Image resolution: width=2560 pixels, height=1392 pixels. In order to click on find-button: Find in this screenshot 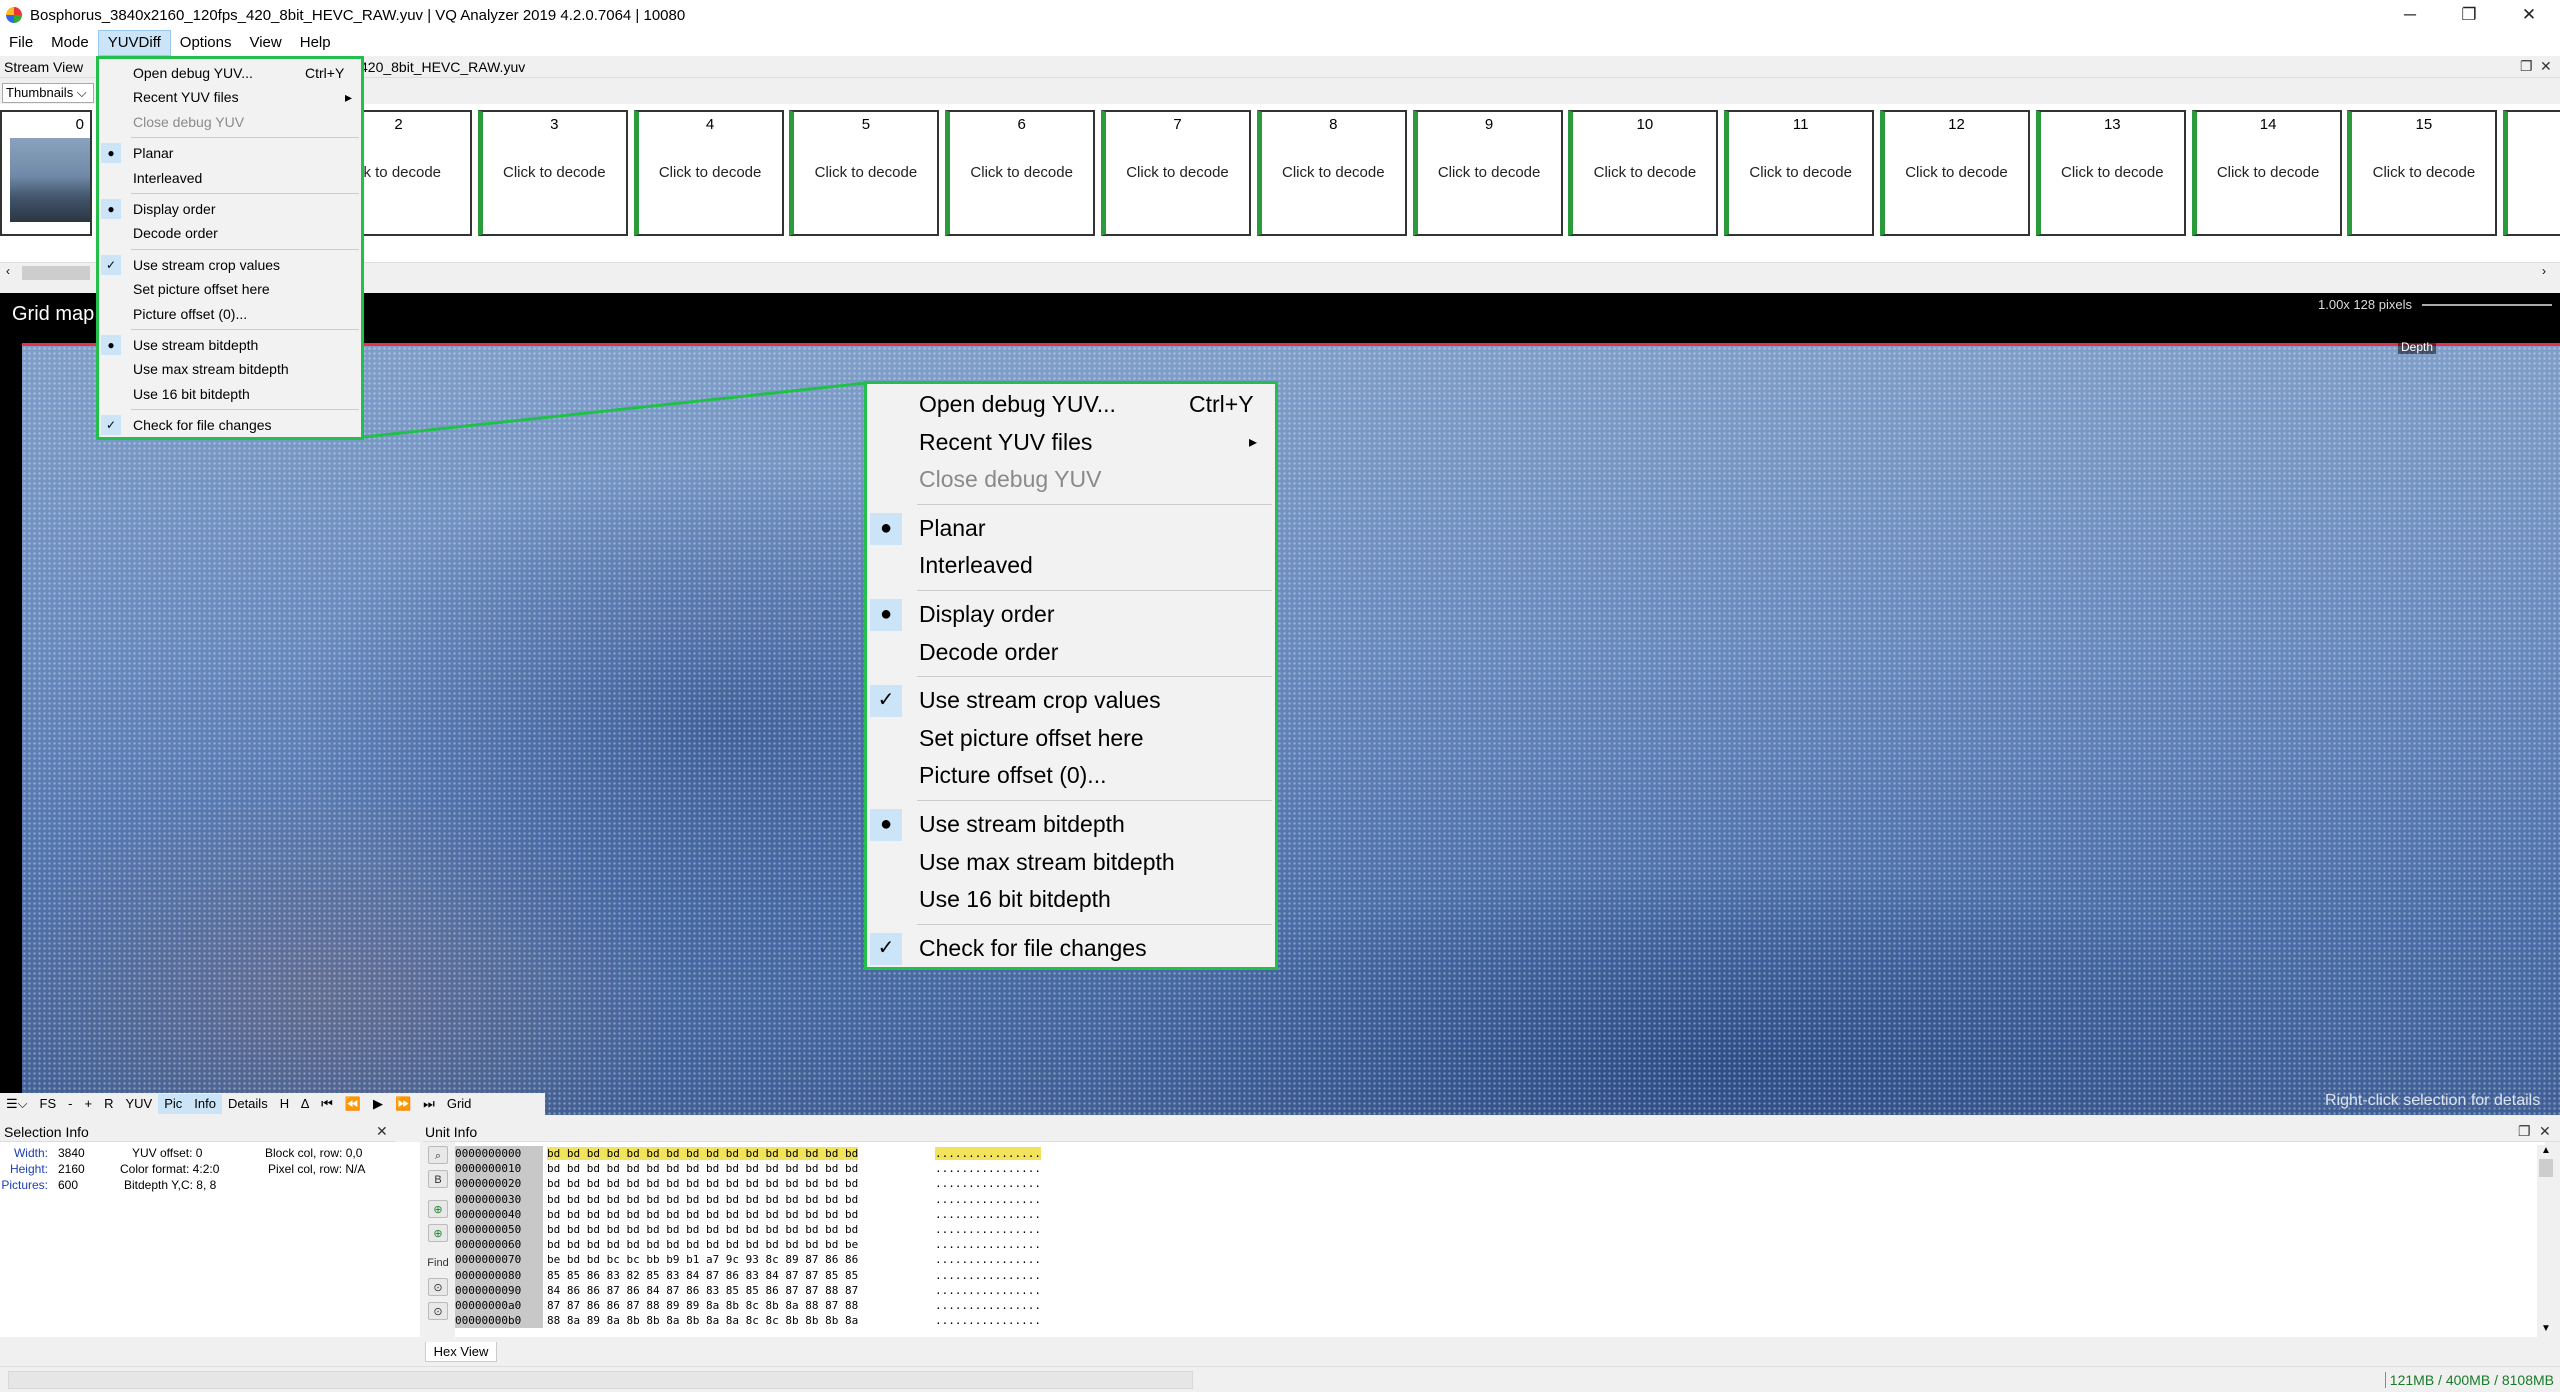, I will do `click(438, 1263)`.